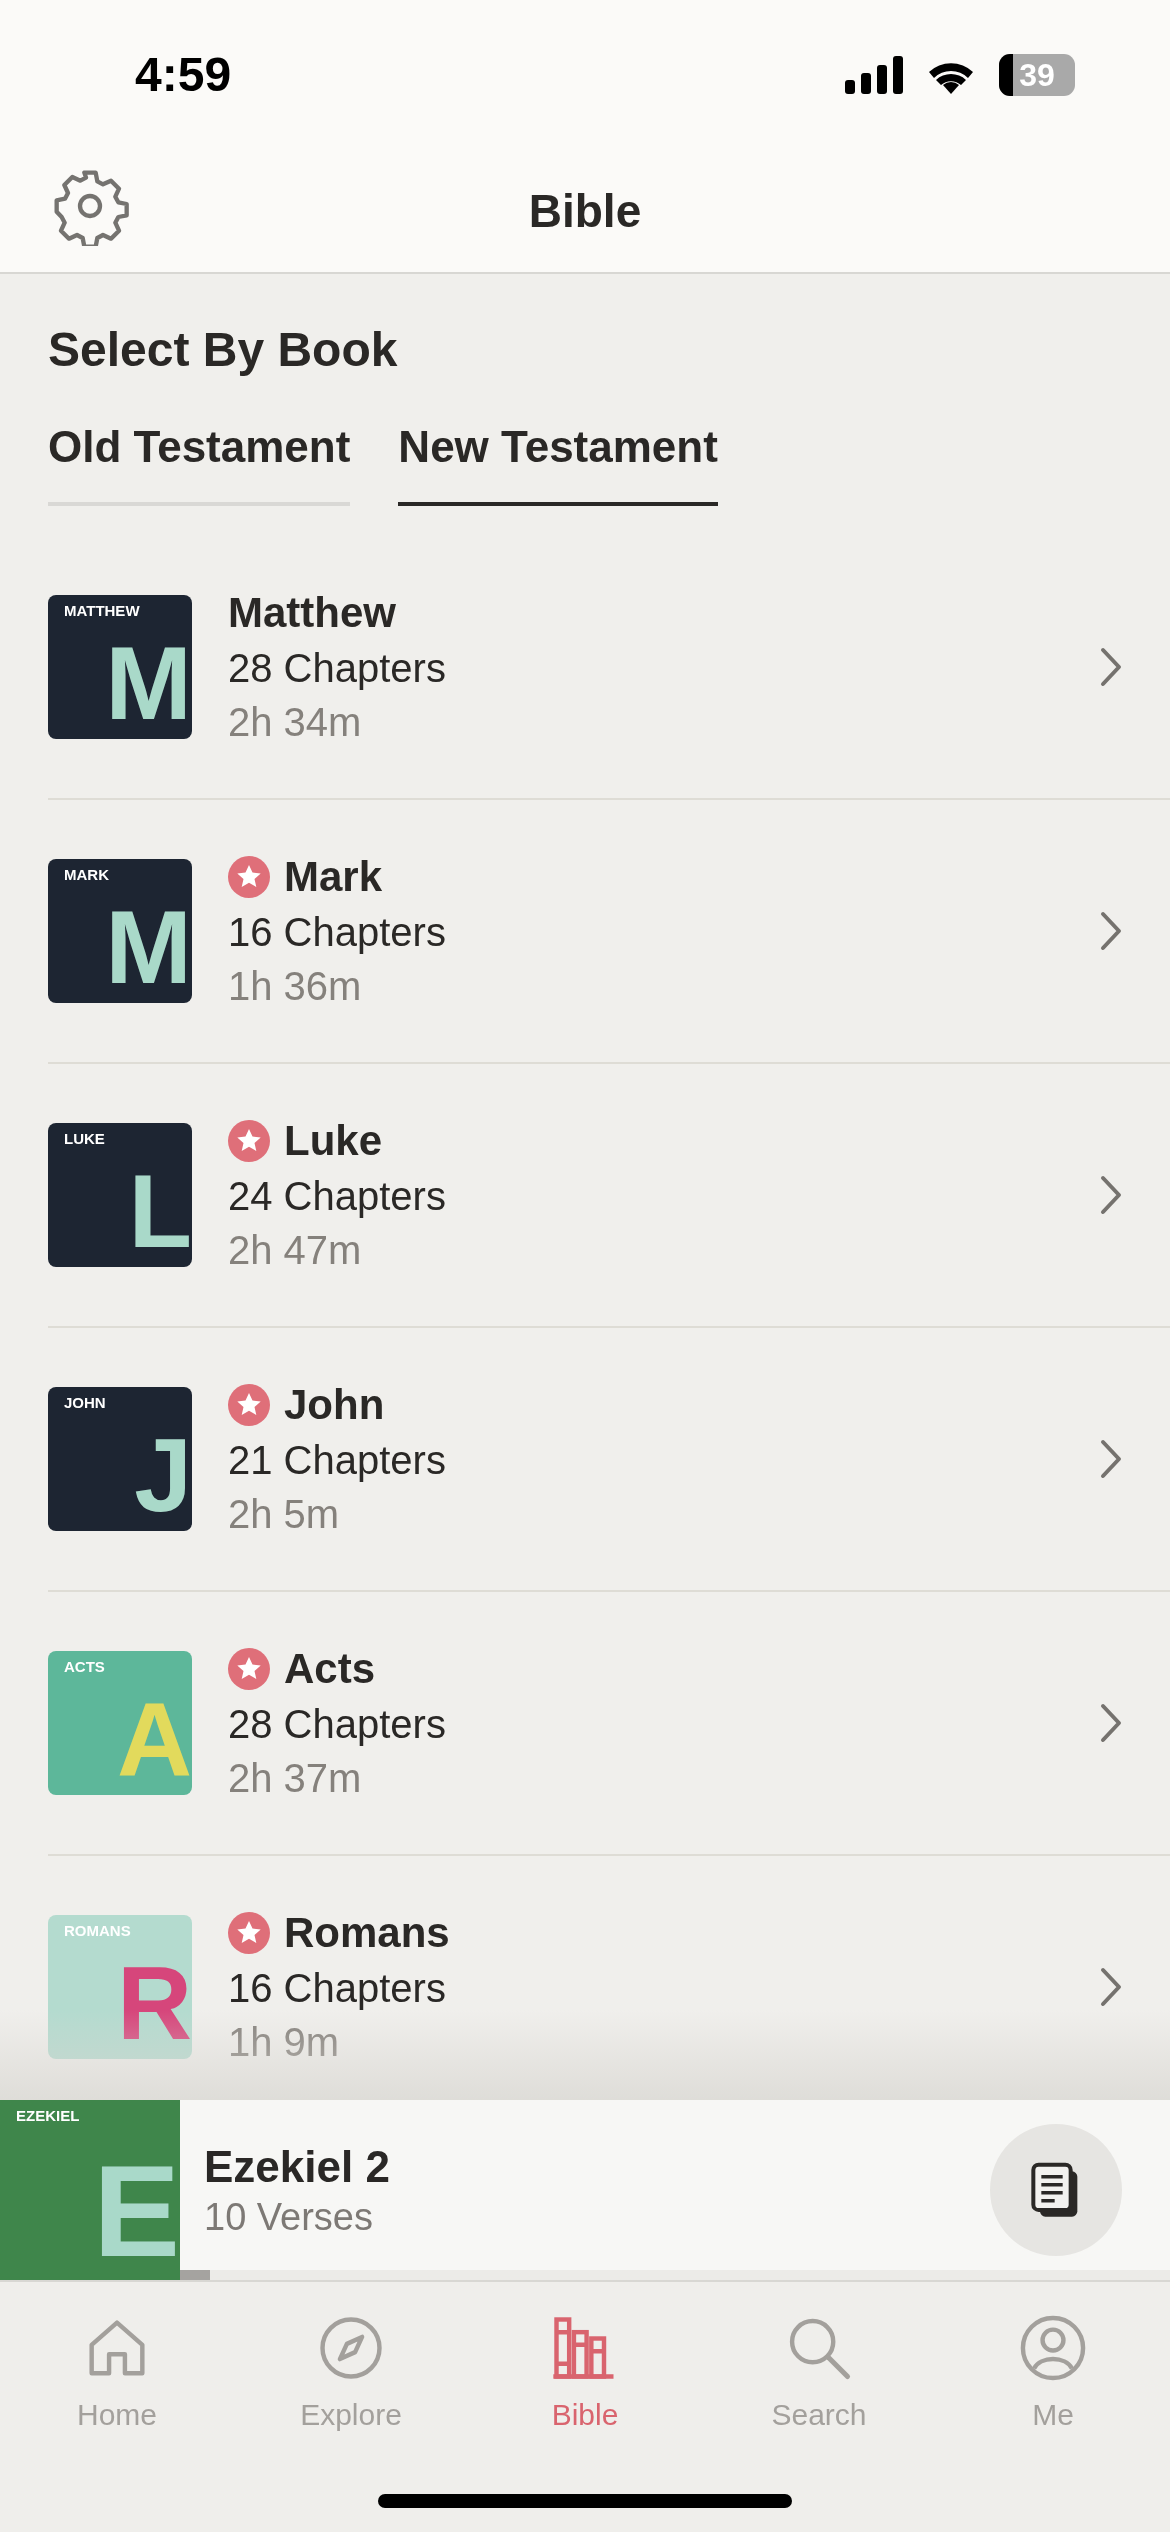  Describe the element at coordinates (334, 1404) in the screenshot. I see `book-name: John` at that location.